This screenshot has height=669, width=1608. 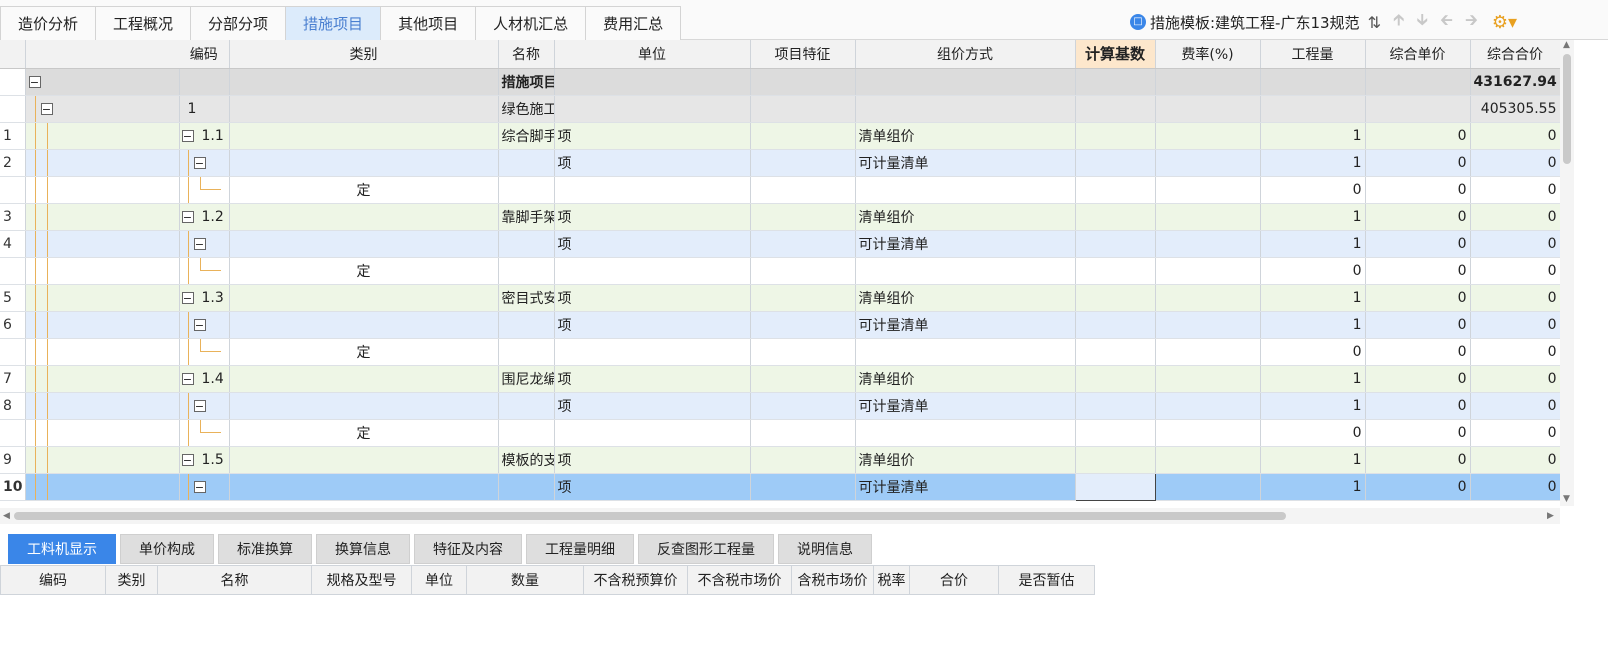 What do you see at coordinates (1504, 22) in the screenshot?
I see `settings-icon: ⚙▾` at bounding box center [1504, 22].